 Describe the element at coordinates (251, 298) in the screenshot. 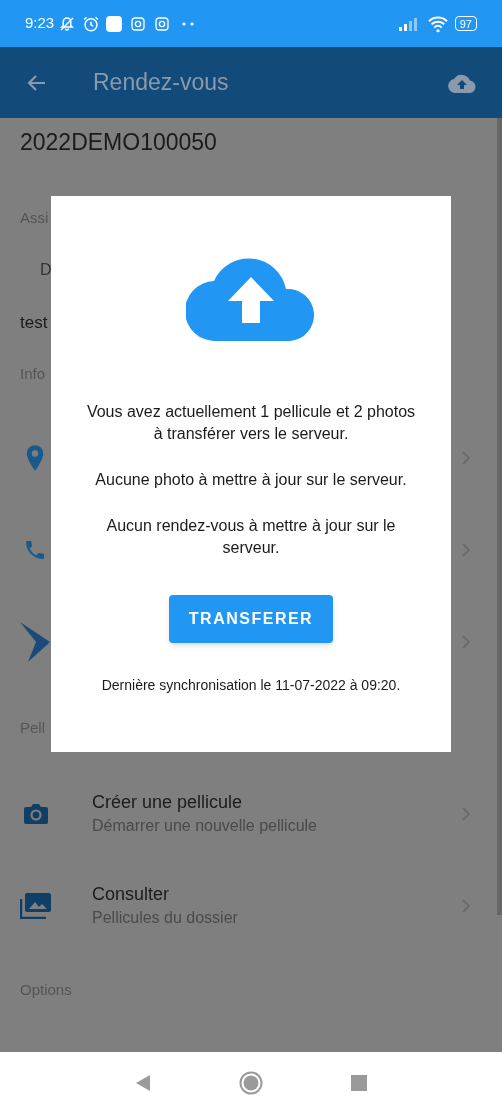

I see `cloud-upload-icon` at that location.